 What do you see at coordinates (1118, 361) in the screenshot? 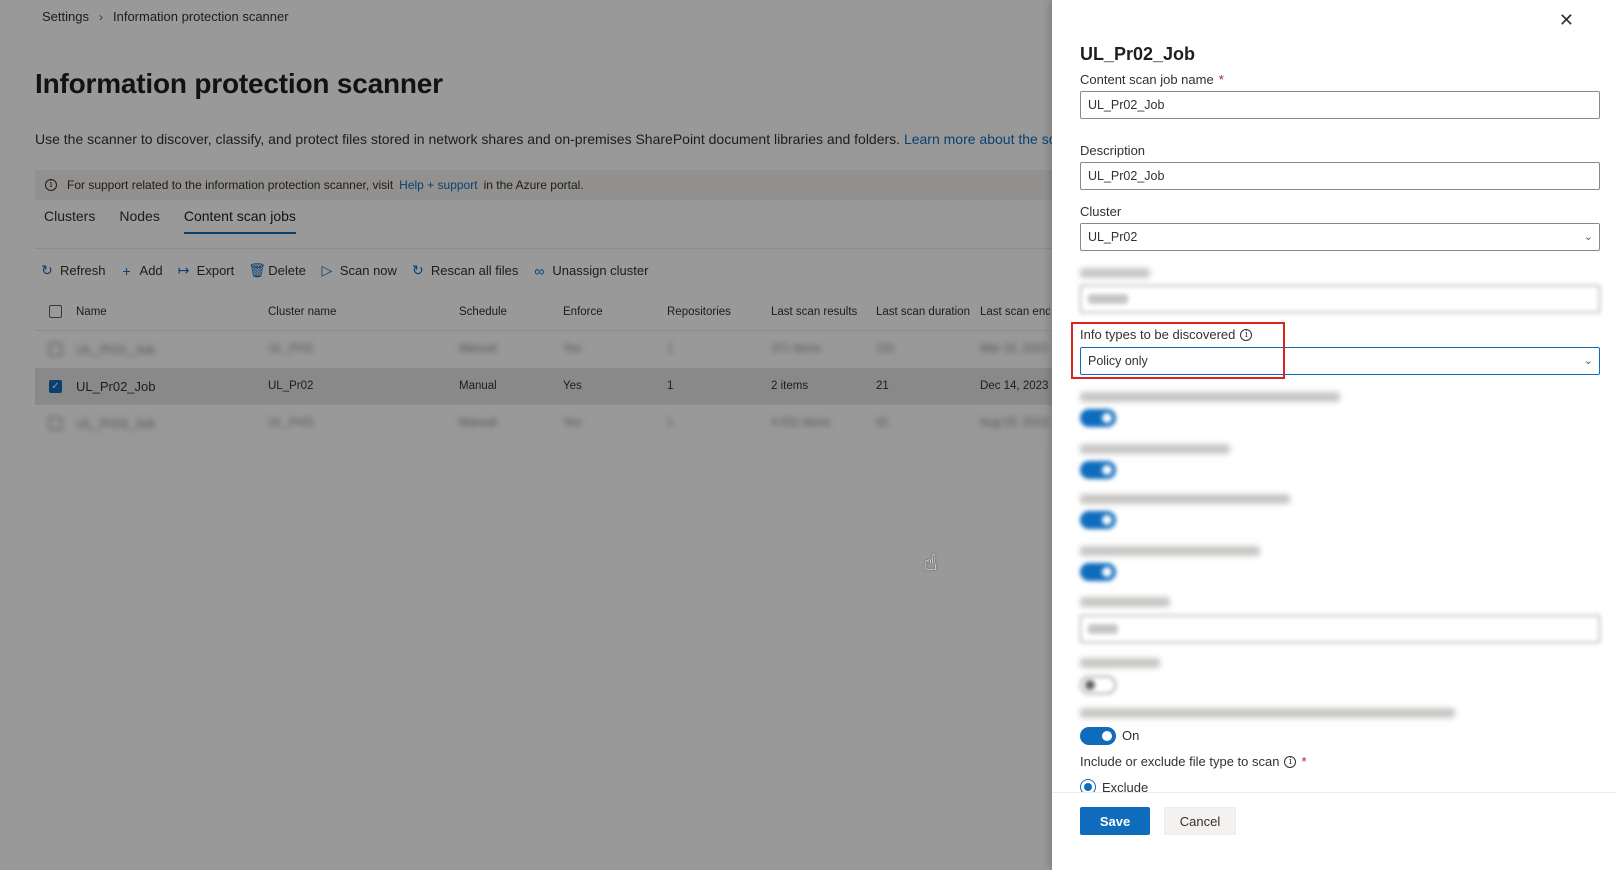
I see `info-types-value: Policy only` at bounding box center [1118, 361].